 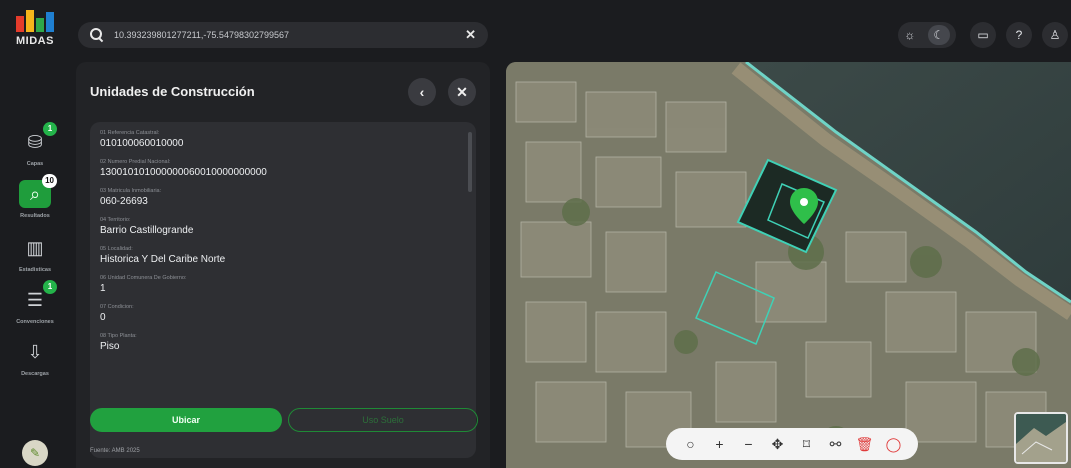 What do you see at coordinates (147, 230) in the screenshot?
I see `attribute-value: Barrio Castillogrande` at bounding box center [147, 230].